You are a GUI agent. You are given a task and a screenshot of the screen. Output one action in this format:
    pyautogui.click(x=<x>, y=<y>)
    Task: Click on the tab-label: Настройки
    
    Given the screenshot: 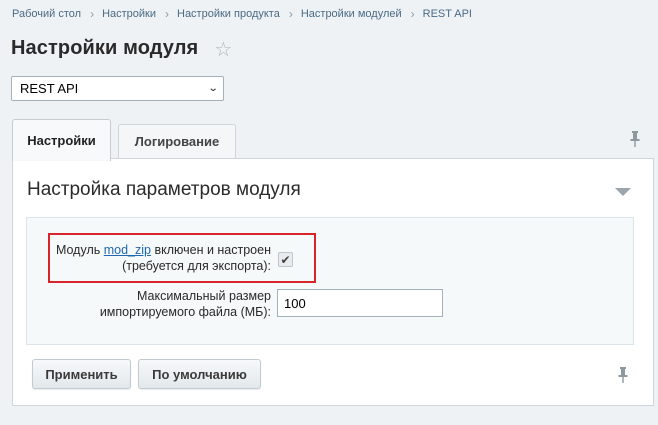 What is the action you would take?
    pyautogui.click(x=61, y=140)
    